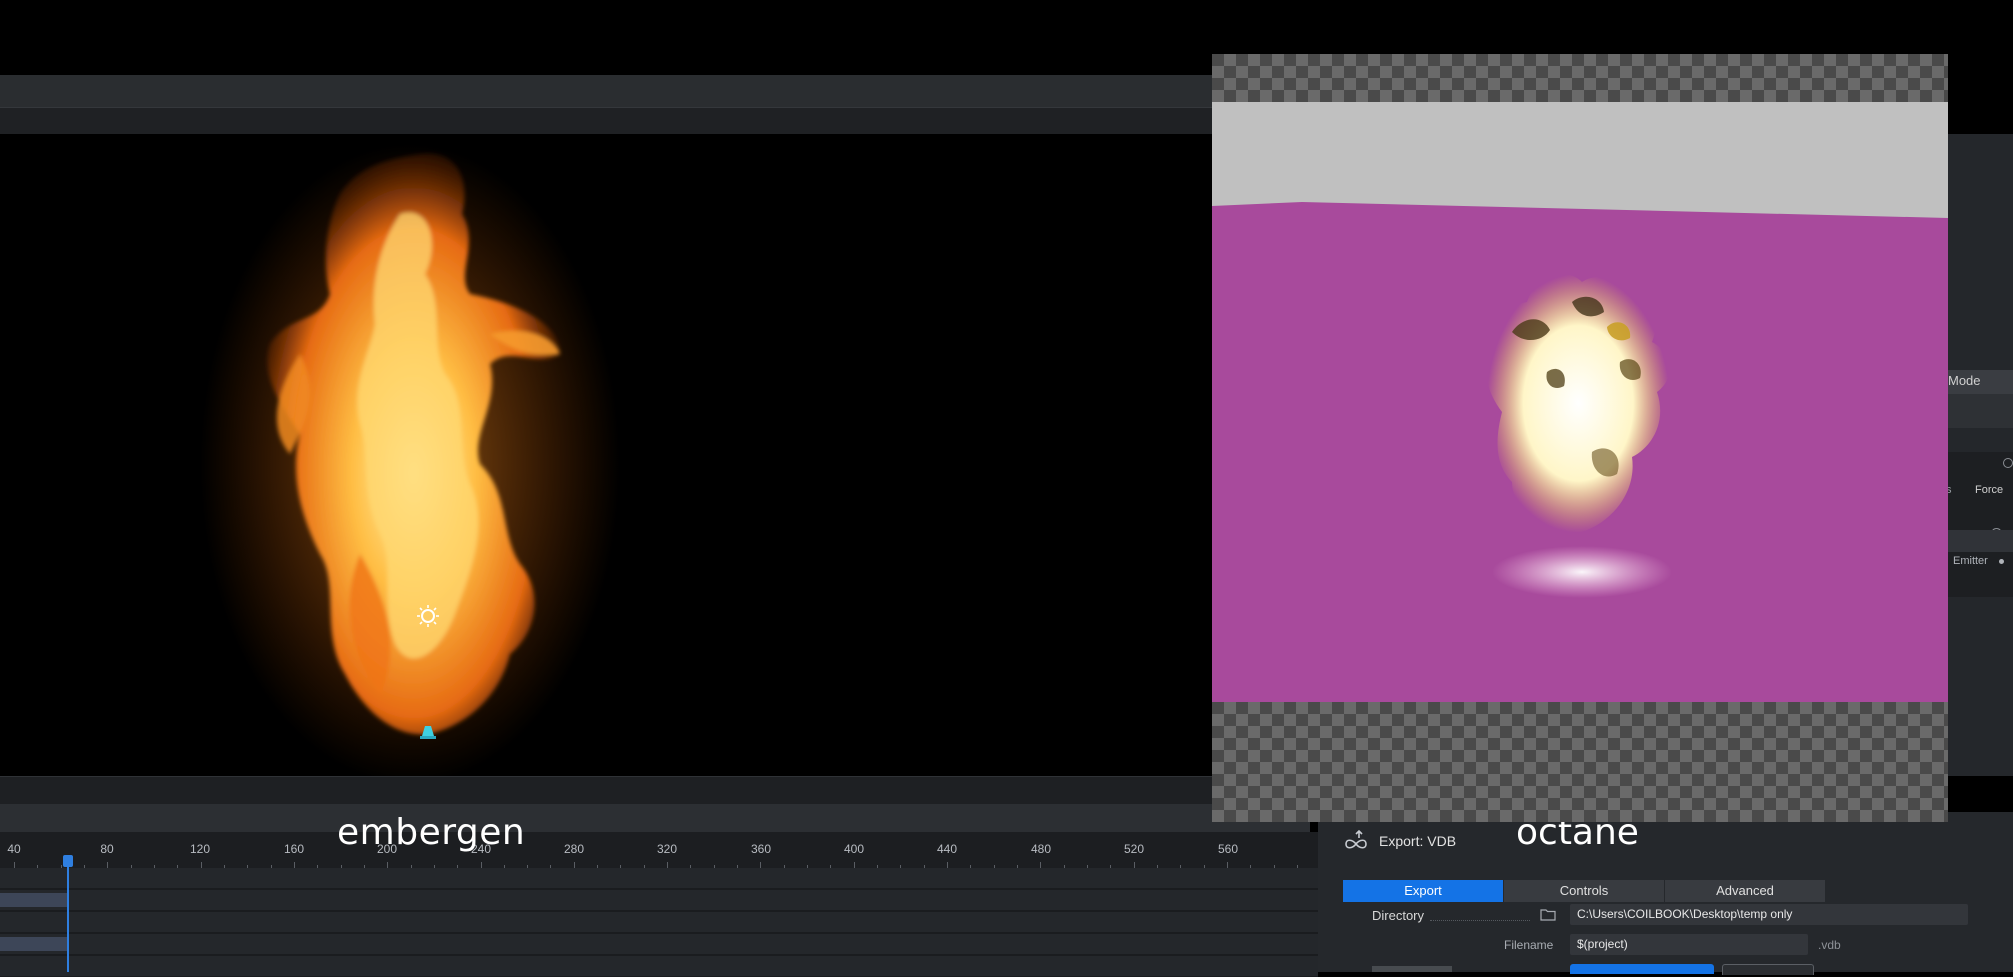  Describe the element at coordinates (1041, 849) in the screenshot. I see `tick-label: 480` at that location.